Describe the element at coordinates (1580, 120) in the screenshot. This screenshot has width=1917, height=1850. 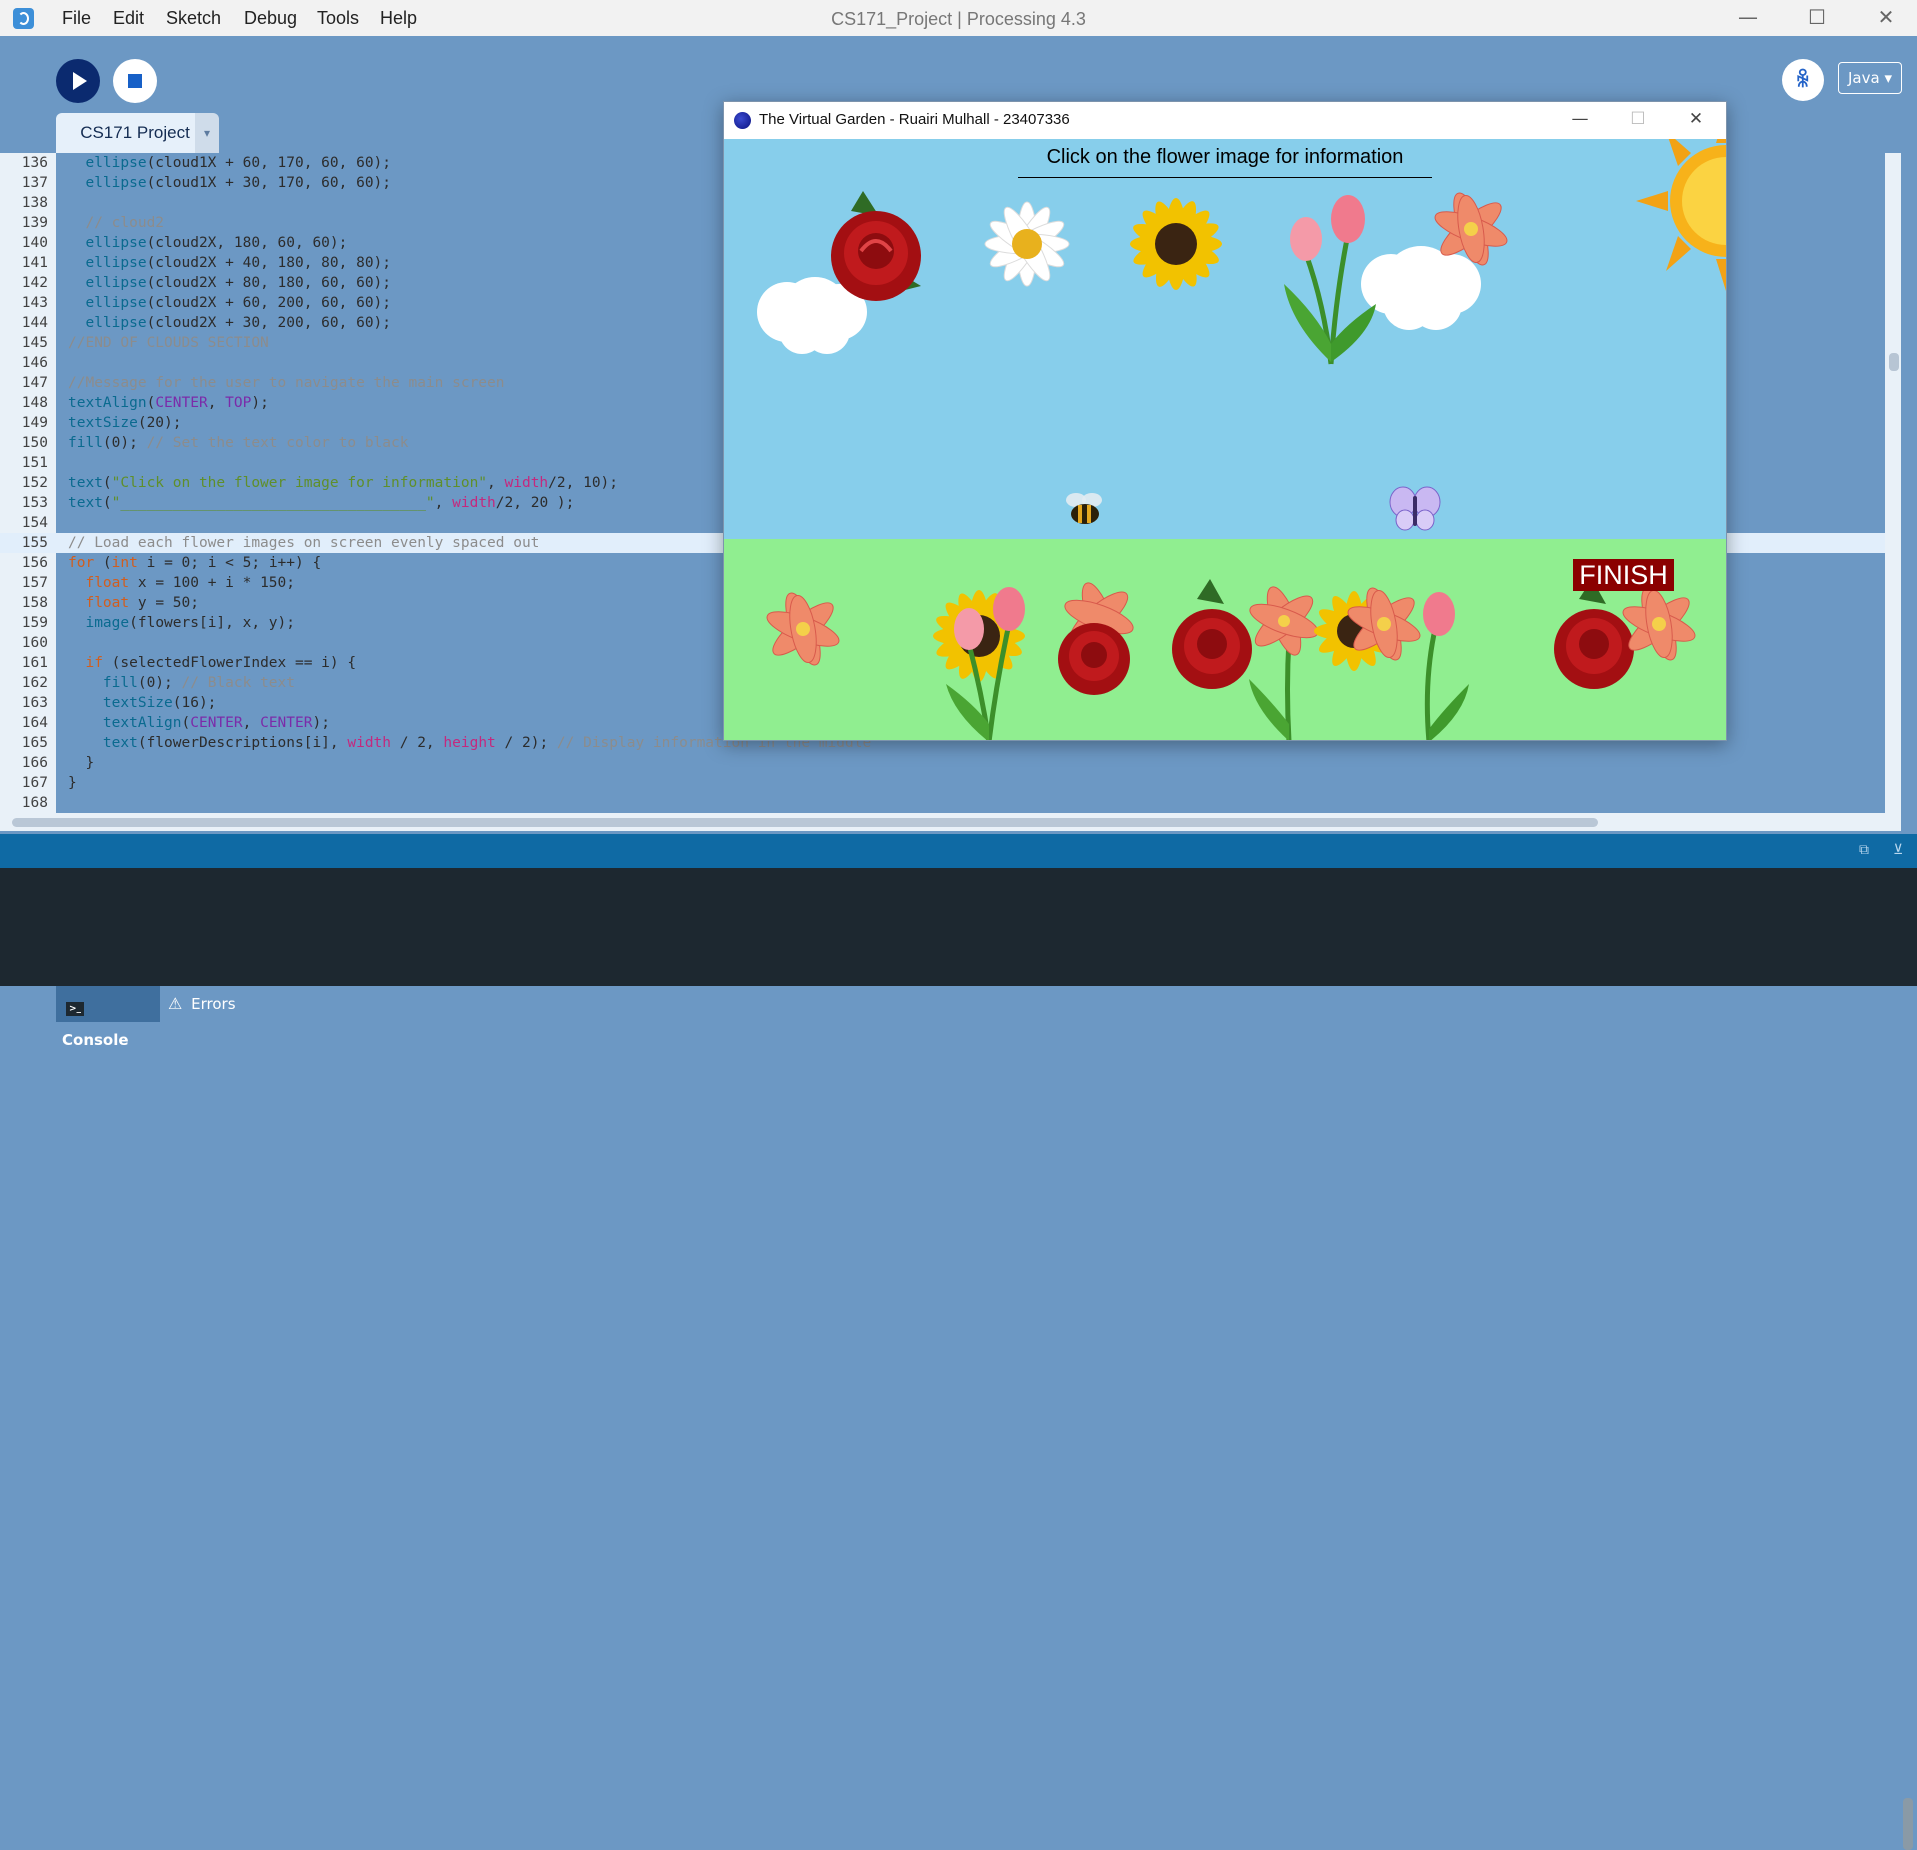
I see `sketch-minimize-button: —` at that location.